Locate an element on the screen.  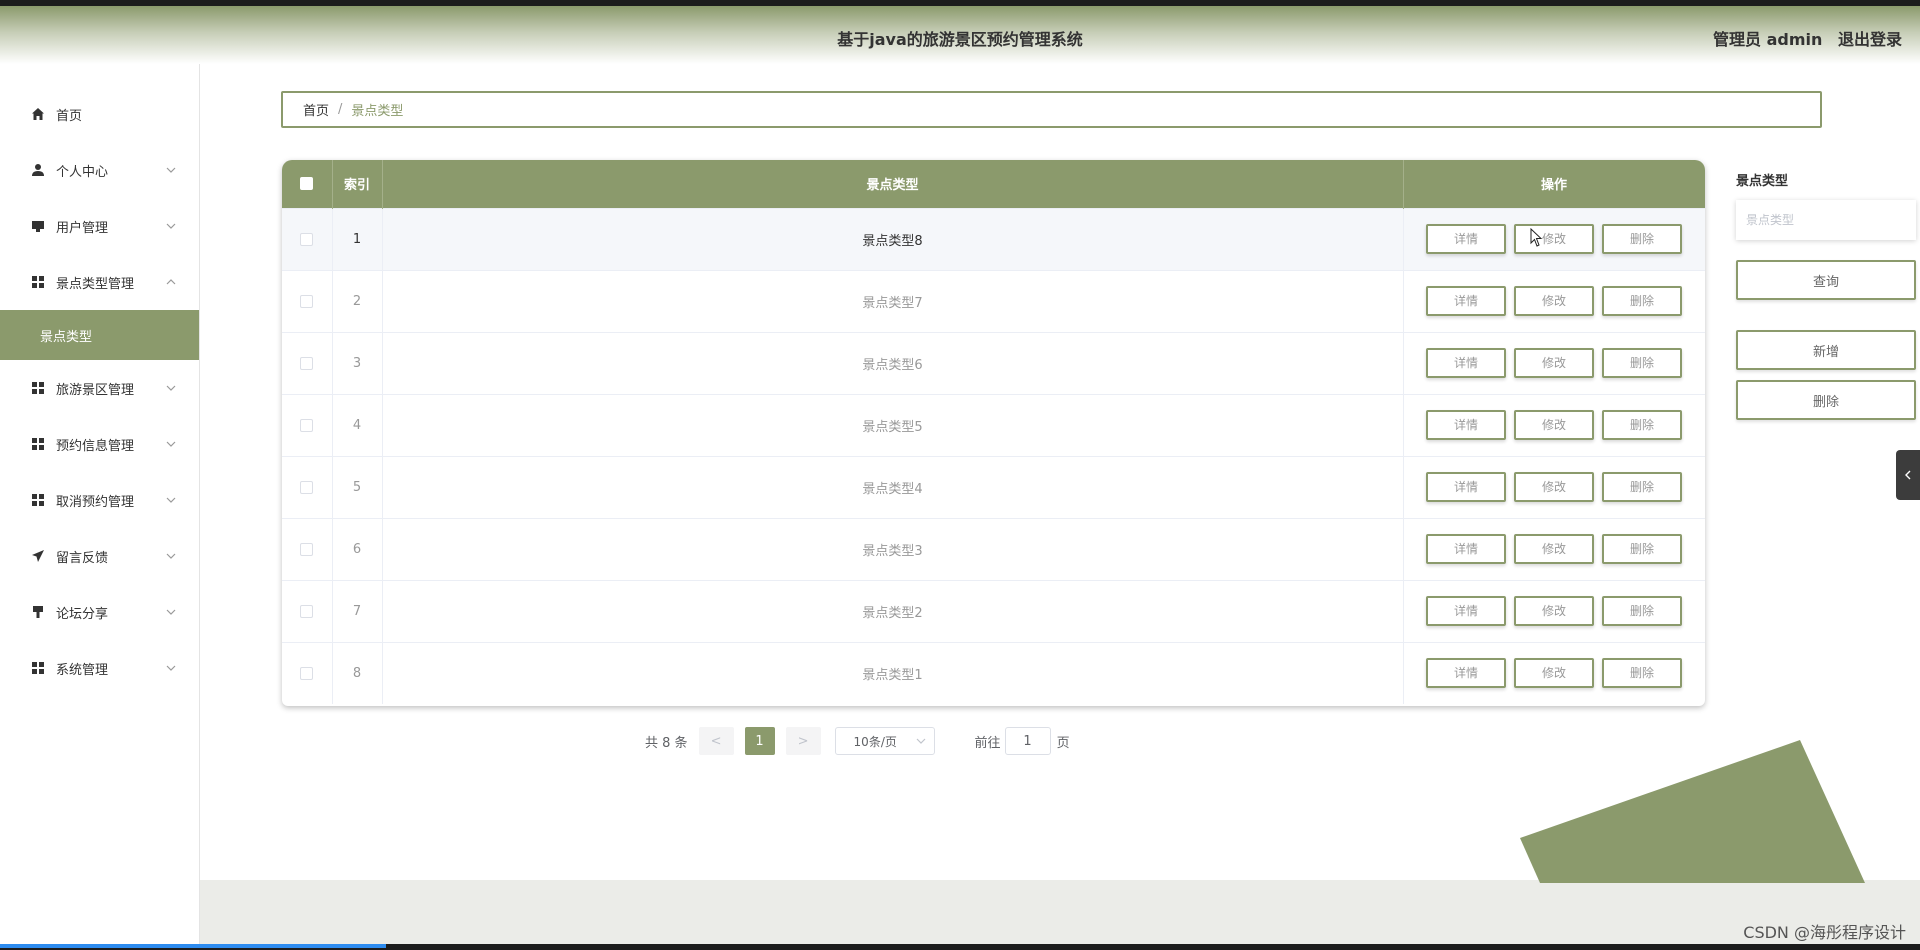
sidebar-item-users: 用户管理 is located at coordinates (99, 226).